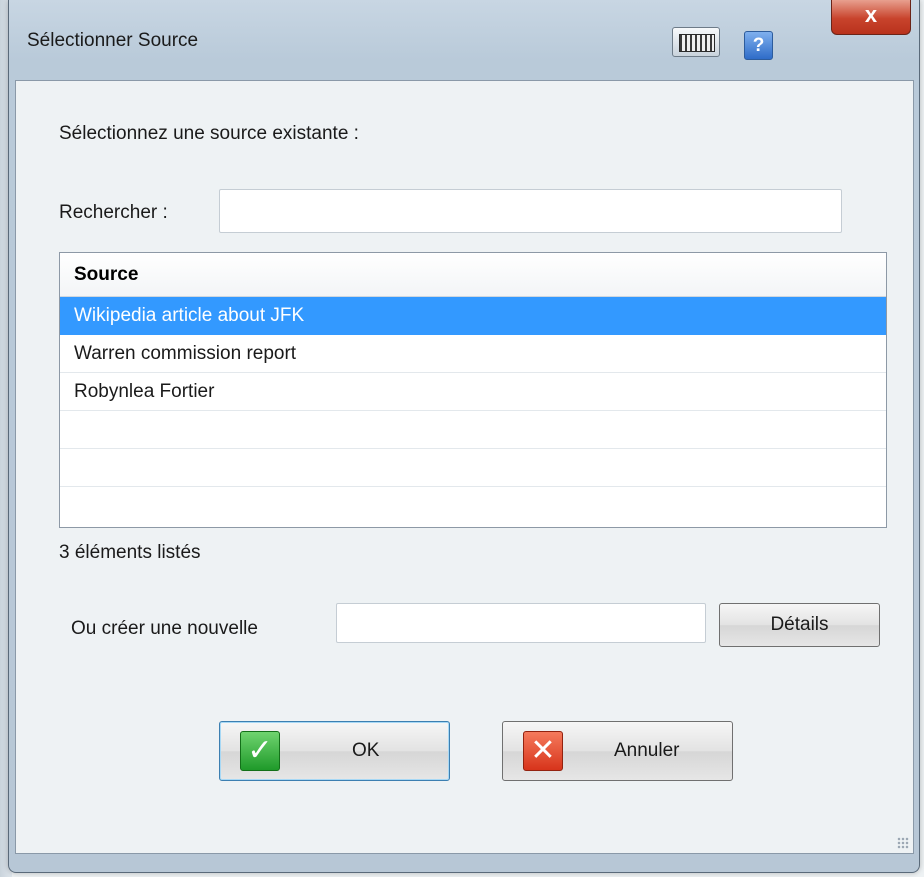 This screenshot has width=924, height=877. Describe the element at coordinates (130, 552) in the screenshot. I see `item-count-label: 3 éléments listés` at that location.